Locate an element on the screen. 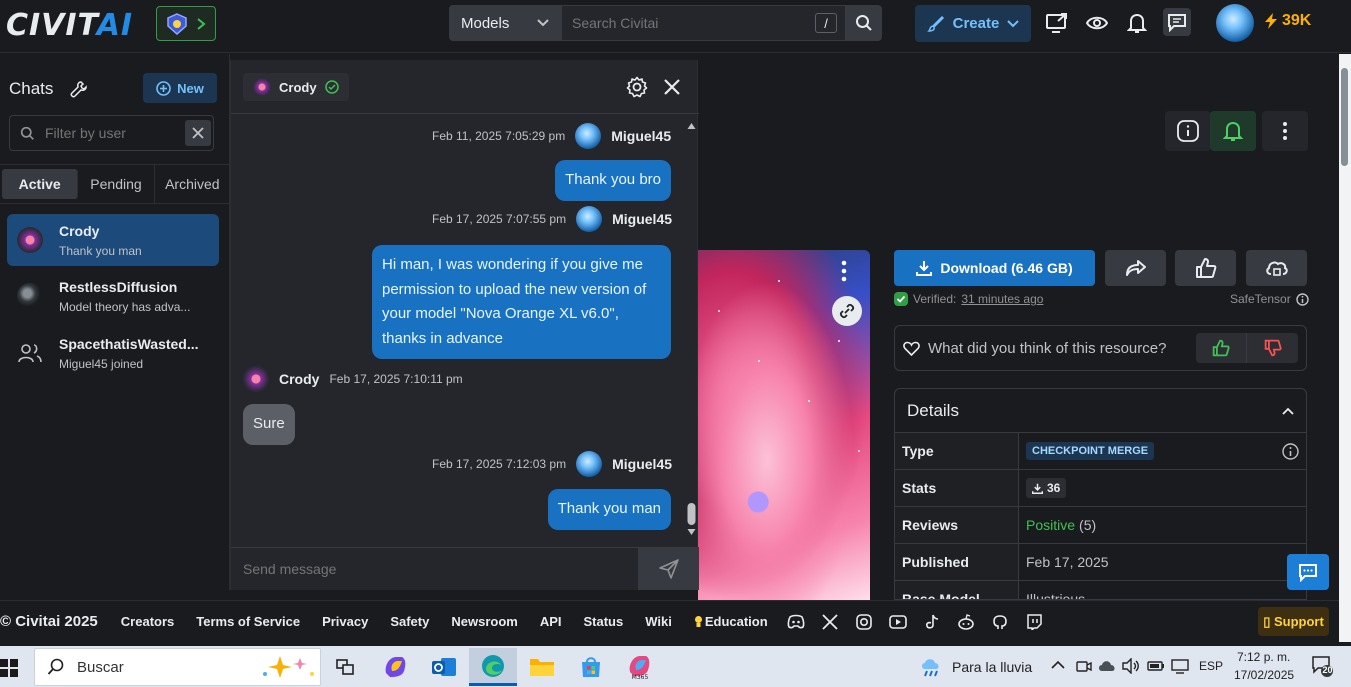 Image resolution: width=1351 pixels, height=687 pixels. chat-icon is located at coordinates (1177, 22).